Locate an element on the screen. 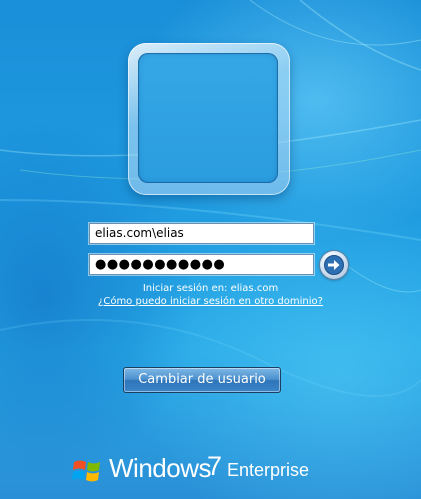 This screenshot has width=421, height=499. submit-button is located at coordinates (334, 265).